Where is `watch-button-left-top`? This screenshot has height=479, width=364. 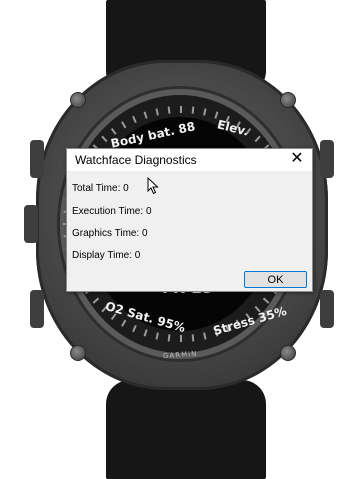 watch-button-left-top is located at coordinates (37, 159).